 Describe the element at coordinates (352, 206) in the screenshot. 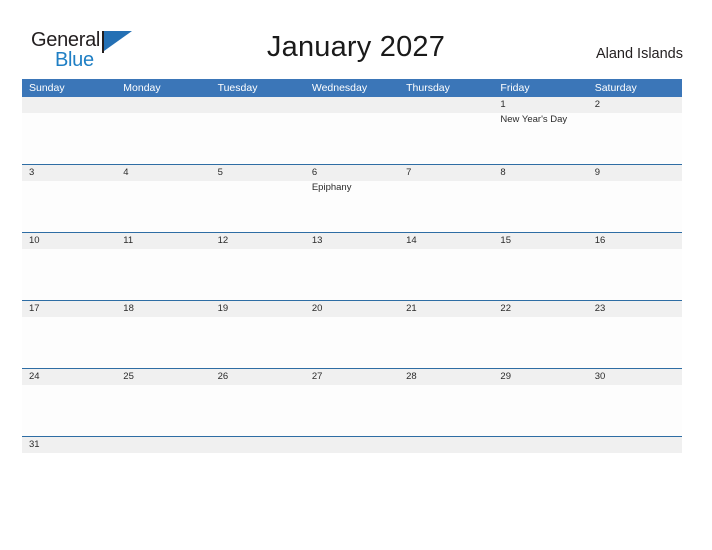

I see `week-body-band: Epiphany` at that location.